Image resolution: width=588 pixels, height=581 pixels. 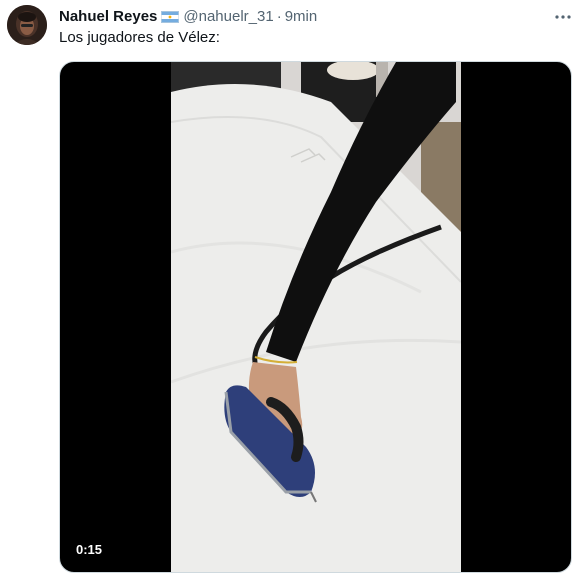 I want to click on tweet-header: Nahuel Reyes @nahuelr_31 · 9min, so click(x=188, y=17).